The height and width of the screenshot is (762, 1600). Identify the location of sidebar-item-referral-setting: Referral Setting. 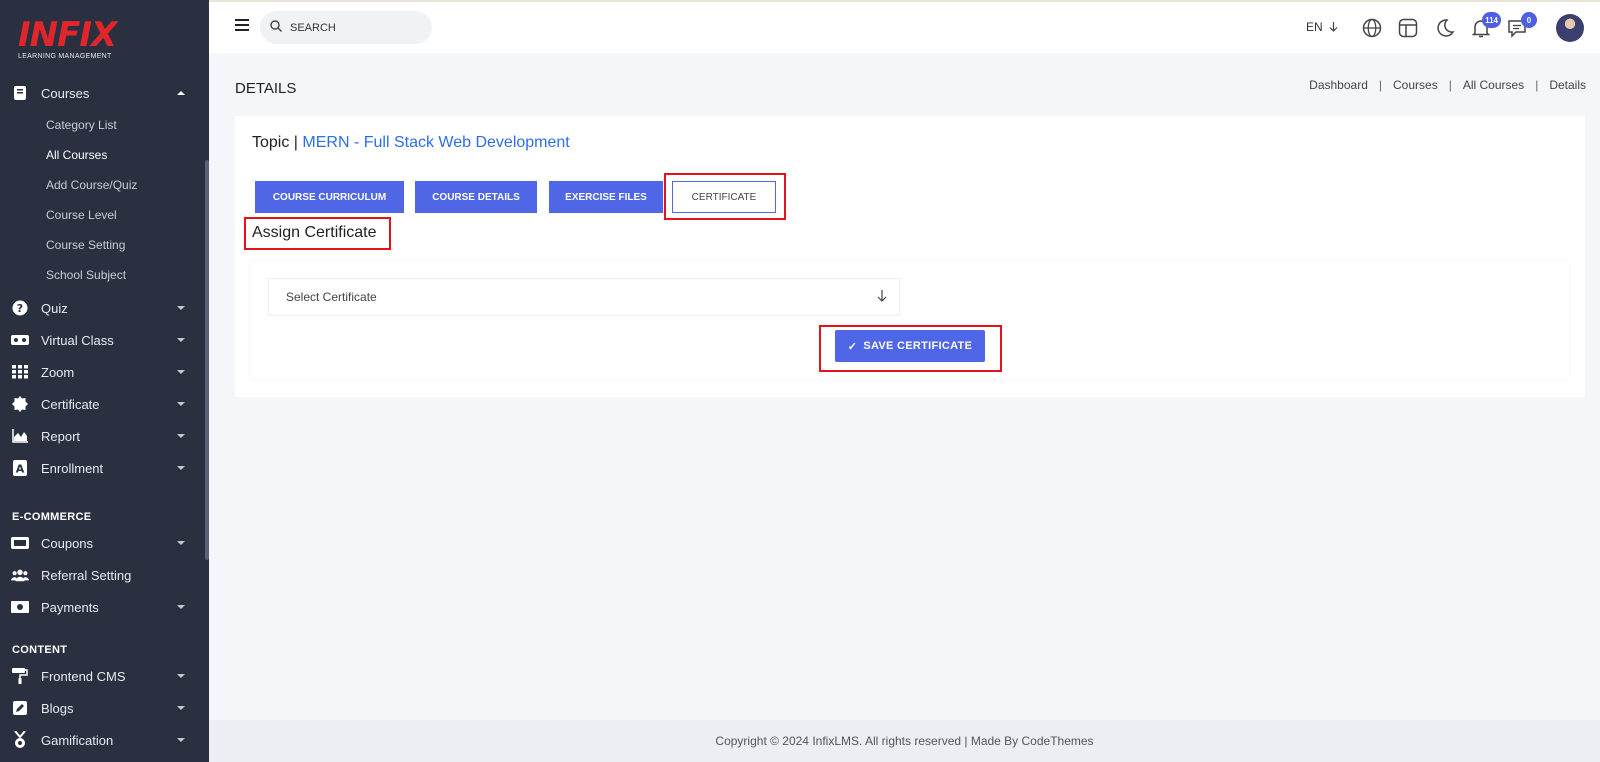
(102, 575).